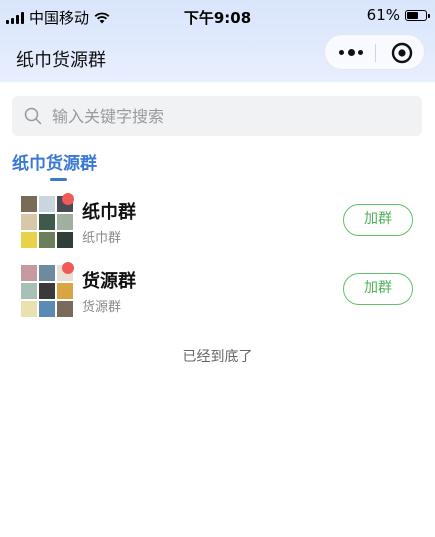 This screenshot has height=537, width=435. Describe the element at coordinates (383, 15) in the screenshot. I see `battery-percent: 61%` at that location.